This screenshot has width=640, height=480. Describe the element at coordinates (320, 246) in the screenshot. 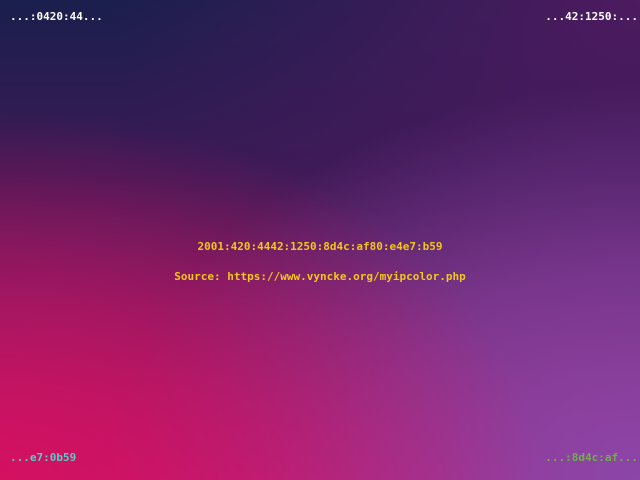

I see `ip-address-text: 2001:420:4442:1250:8d4c:af80:e4e7:b59` at that location.